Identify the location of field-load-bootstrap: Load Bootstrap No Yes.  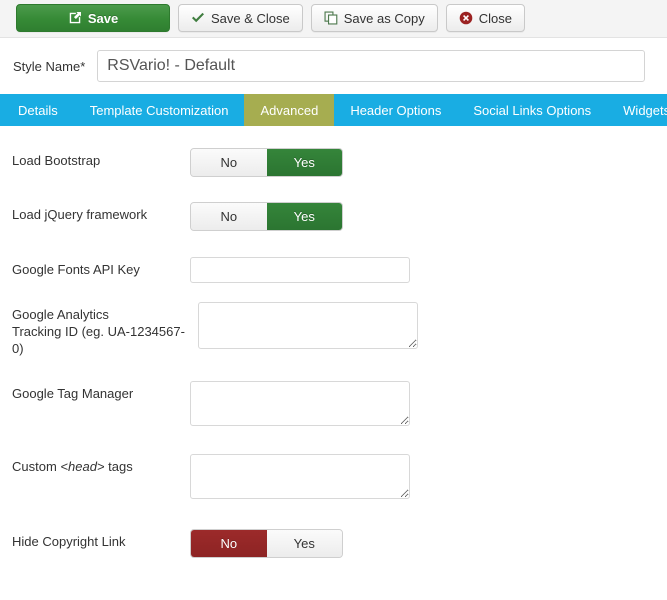
(333, 162).